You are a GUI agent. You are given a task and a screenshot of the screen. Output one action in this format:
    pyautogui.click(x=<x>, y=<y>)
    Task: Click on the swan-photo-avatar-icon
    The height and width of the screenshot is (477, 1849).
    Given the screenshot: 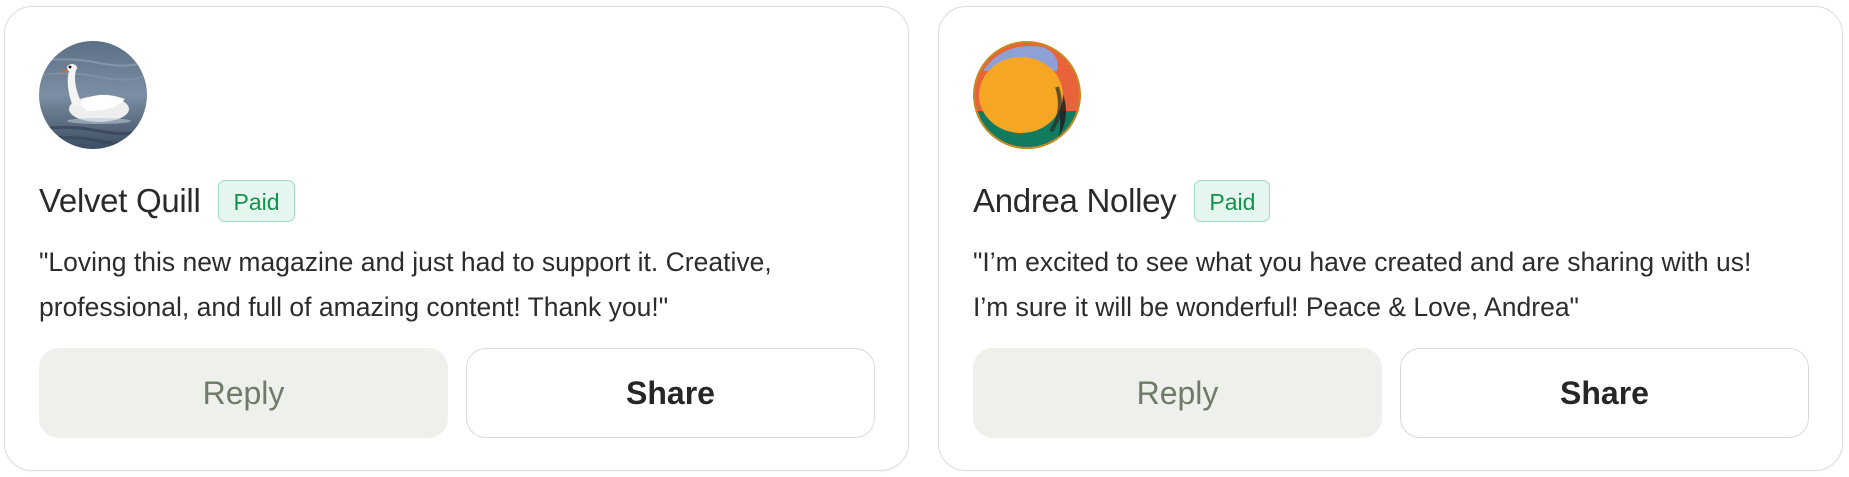 What is the action you would take?
    pyautogui.click(x=93, y=95)
    